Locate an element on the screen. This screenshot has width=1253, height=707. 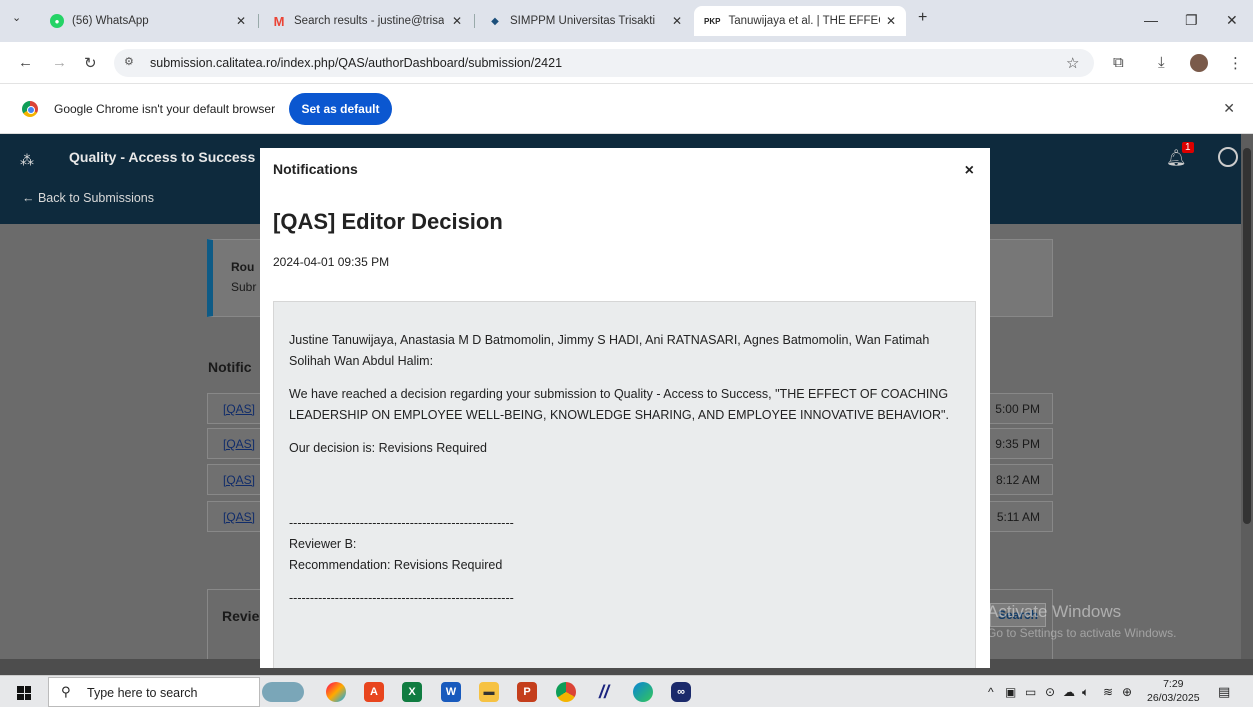
notification-time: 5:00 PM is located at coordinates (1017, 409).